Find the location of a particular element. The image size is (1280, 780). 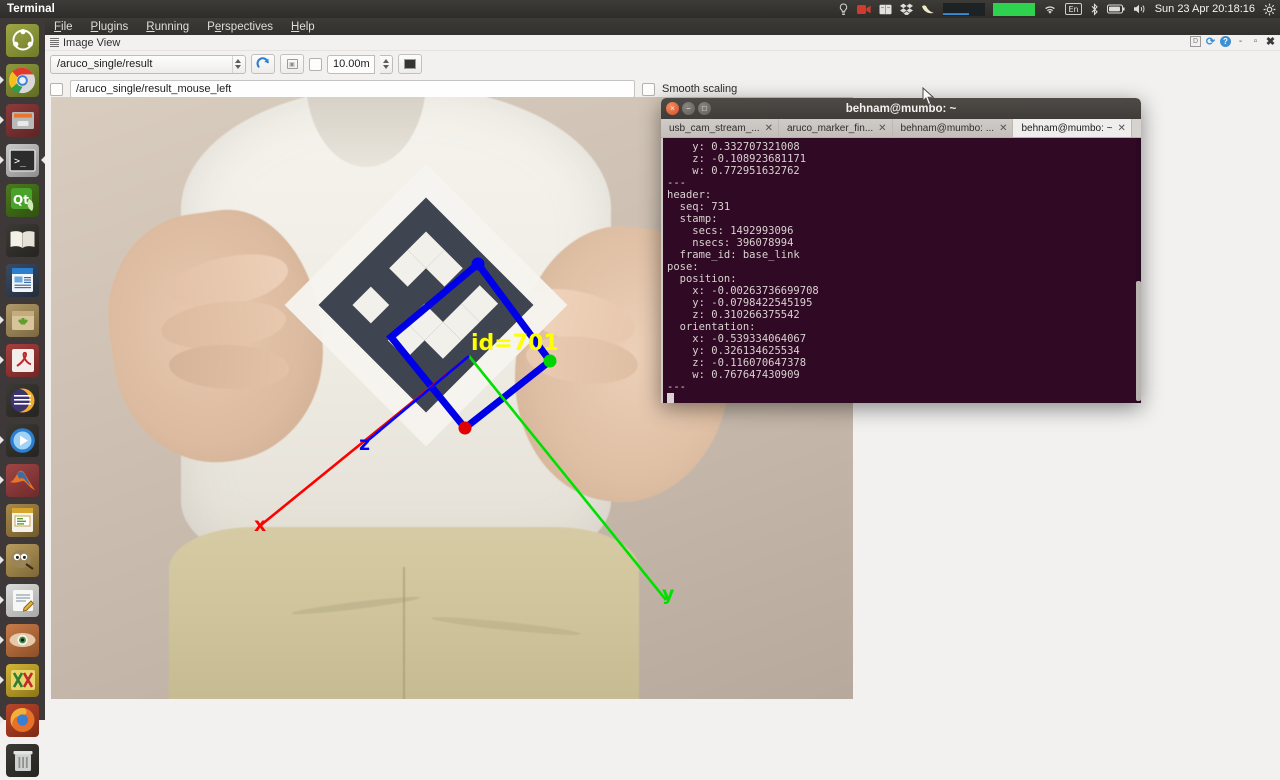

max-range-input: 10.00m is located at coordinates (351, 64).